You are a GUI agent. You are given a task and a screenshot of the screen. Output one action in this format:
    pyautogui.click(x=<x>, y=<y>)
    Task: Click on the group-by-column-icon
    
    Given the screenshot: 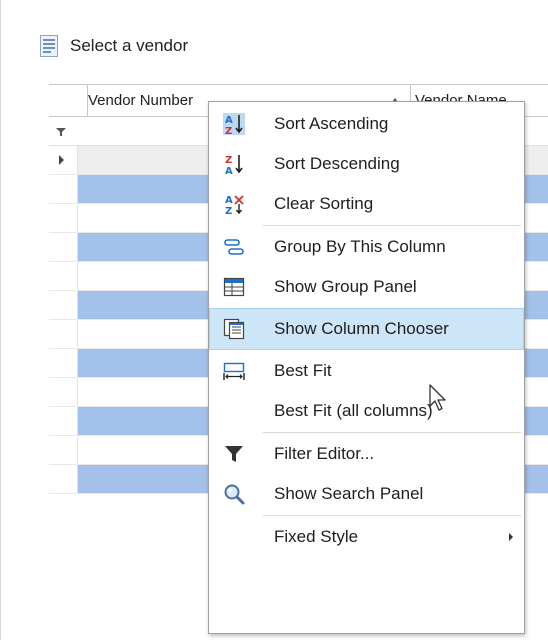 What is the action you would take?
    pyautogui.click(x=234, y=247)
    